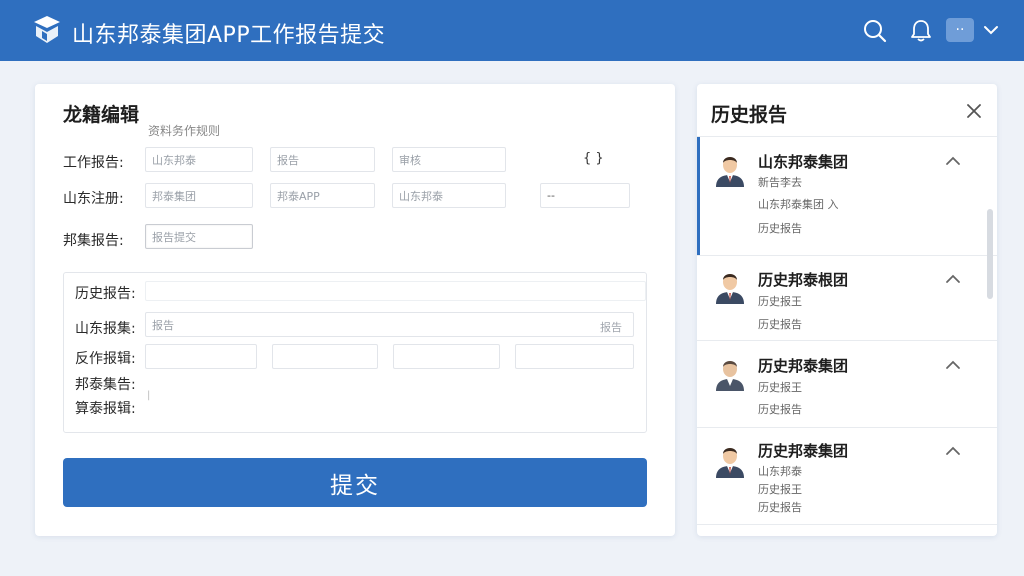  I want to click on group-report-field, so click(199, 236).